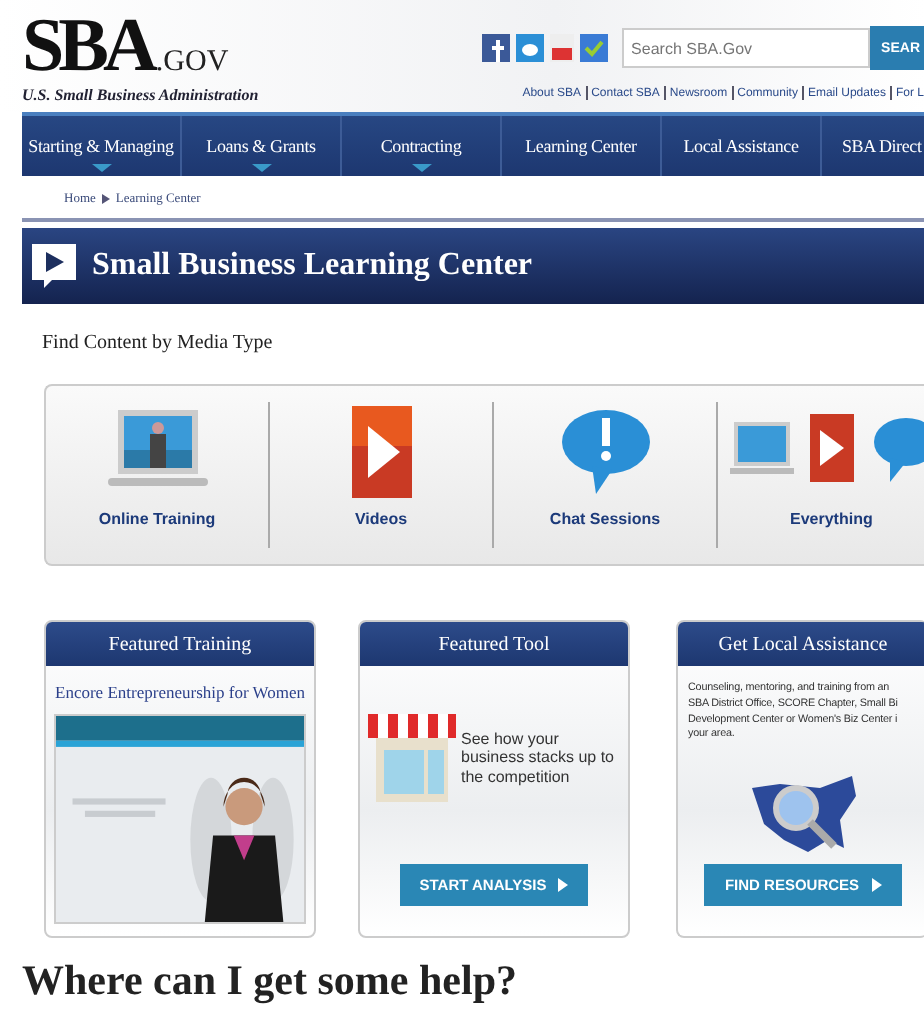 Image resolution: width=924 pixels, height=1024 pixels. I want to click on nav-item: Local Assistance, so click(742, 146).